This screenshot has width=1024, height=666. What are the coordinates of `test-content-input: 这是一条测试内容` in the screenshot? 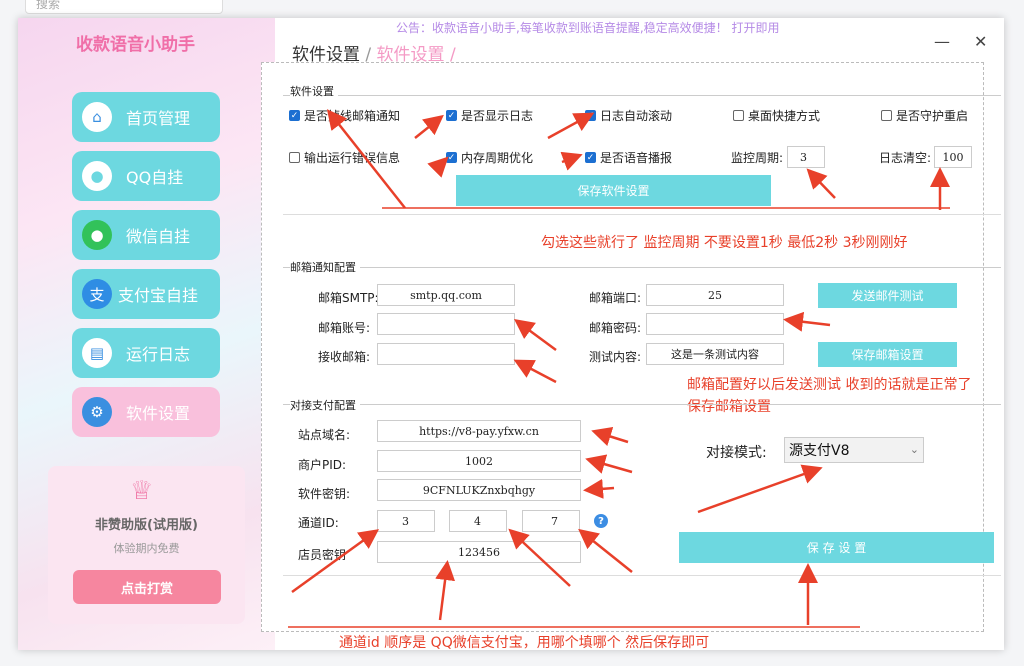 It's located at (715, 354).